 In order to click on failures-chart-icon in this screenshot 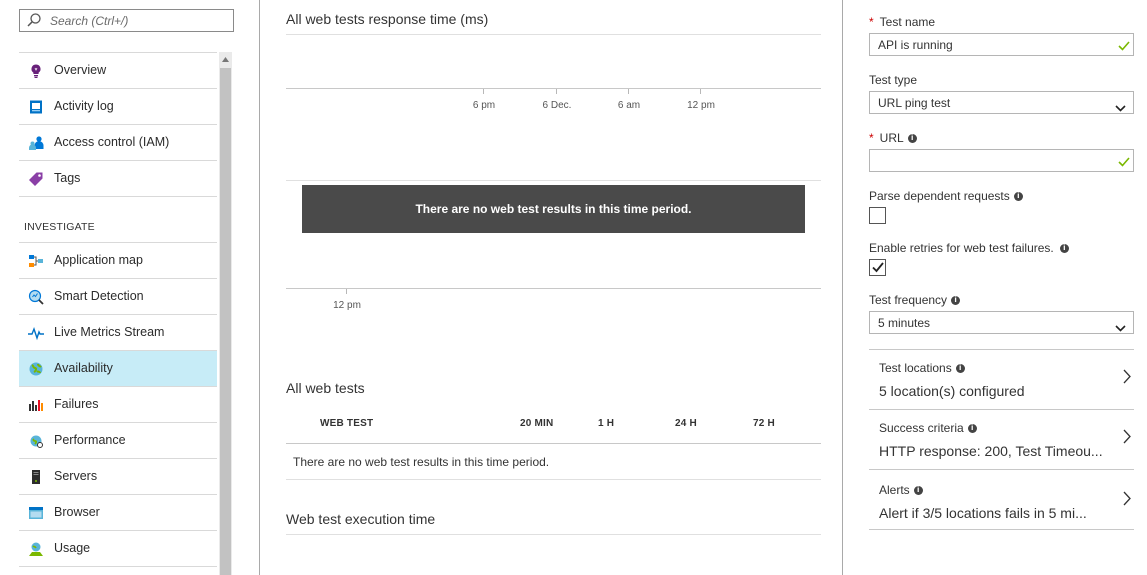, I will do `click(36, 405)`.